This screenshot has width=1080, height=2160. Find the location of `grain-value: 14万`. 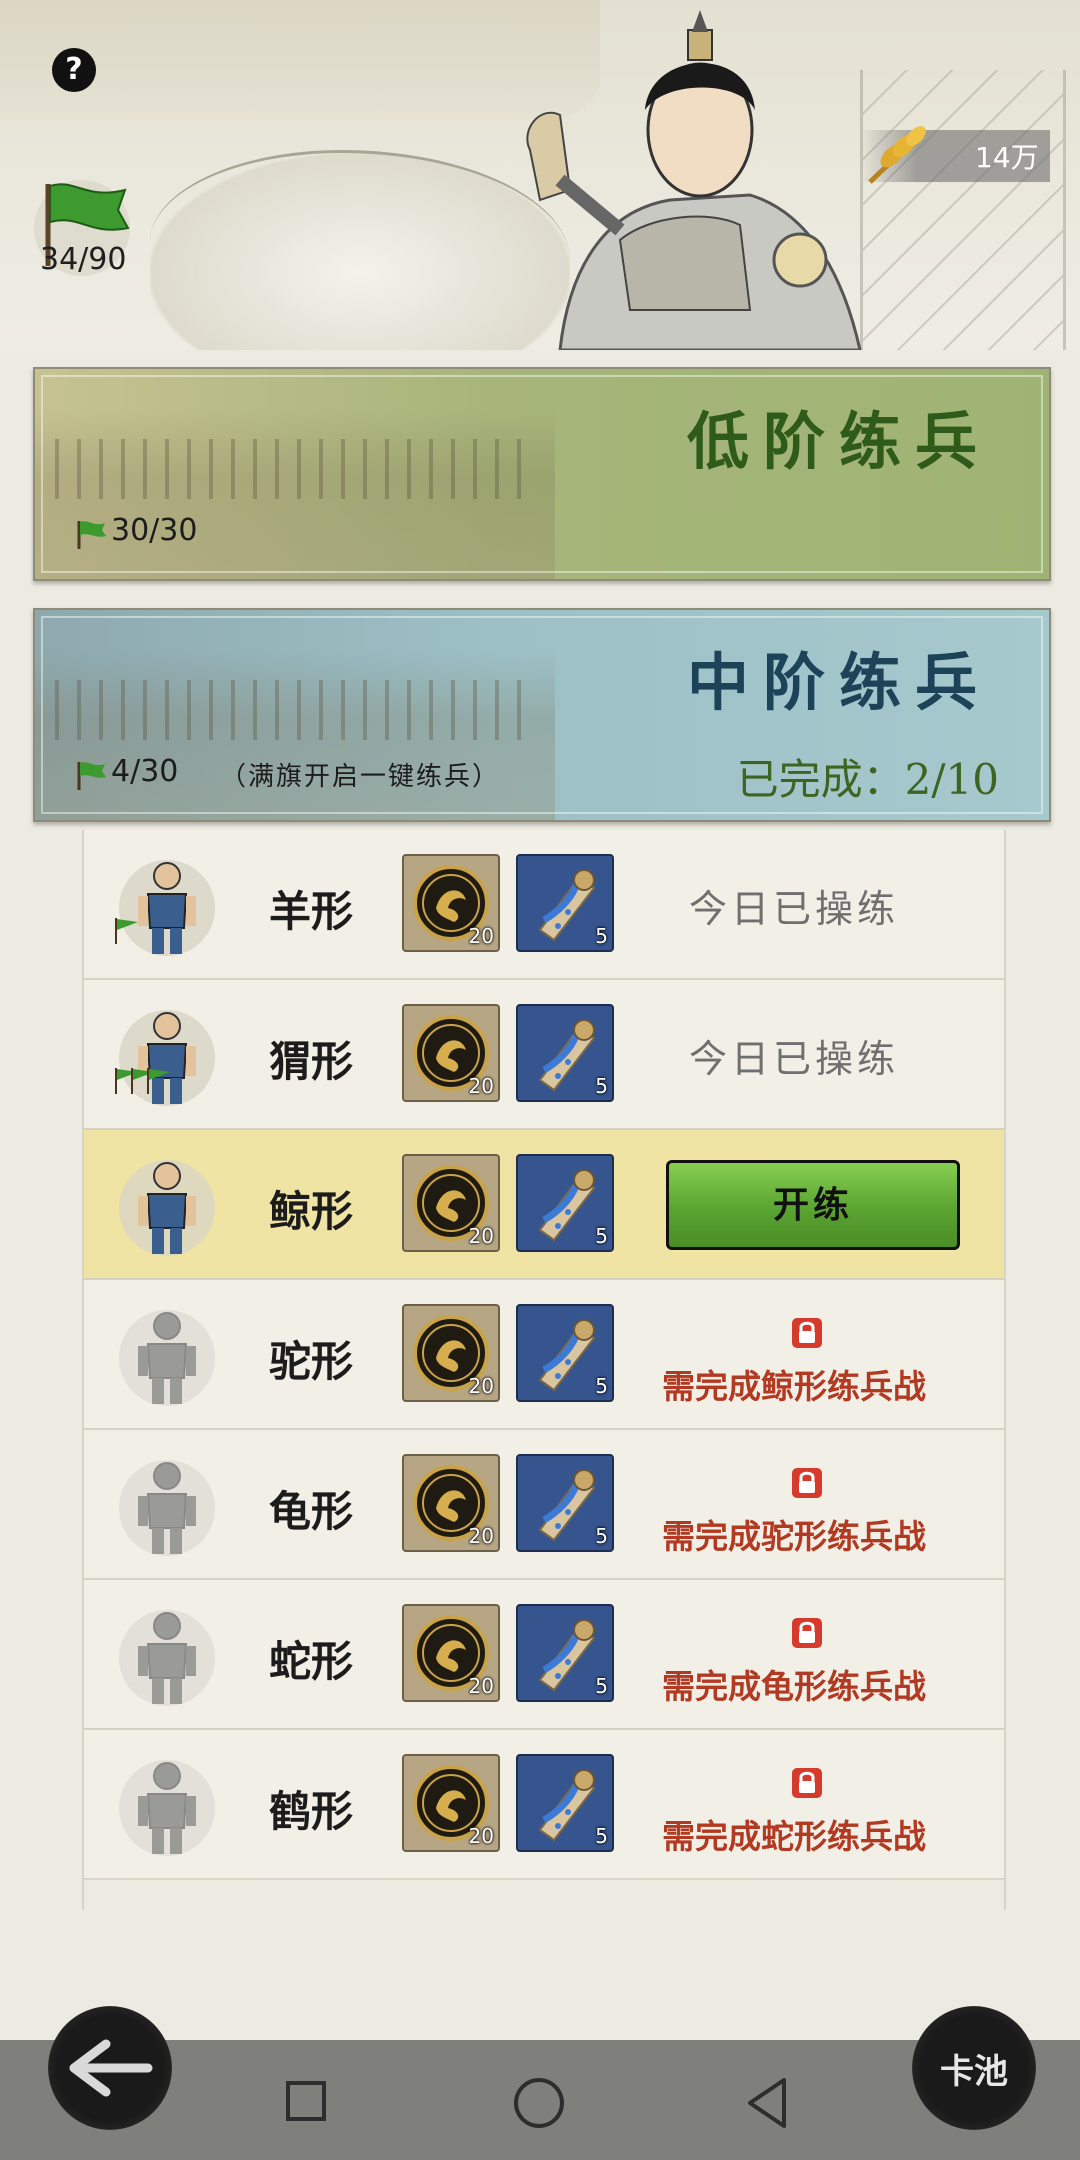

grain-value: 14万 is located at coordinates (1007, 157).